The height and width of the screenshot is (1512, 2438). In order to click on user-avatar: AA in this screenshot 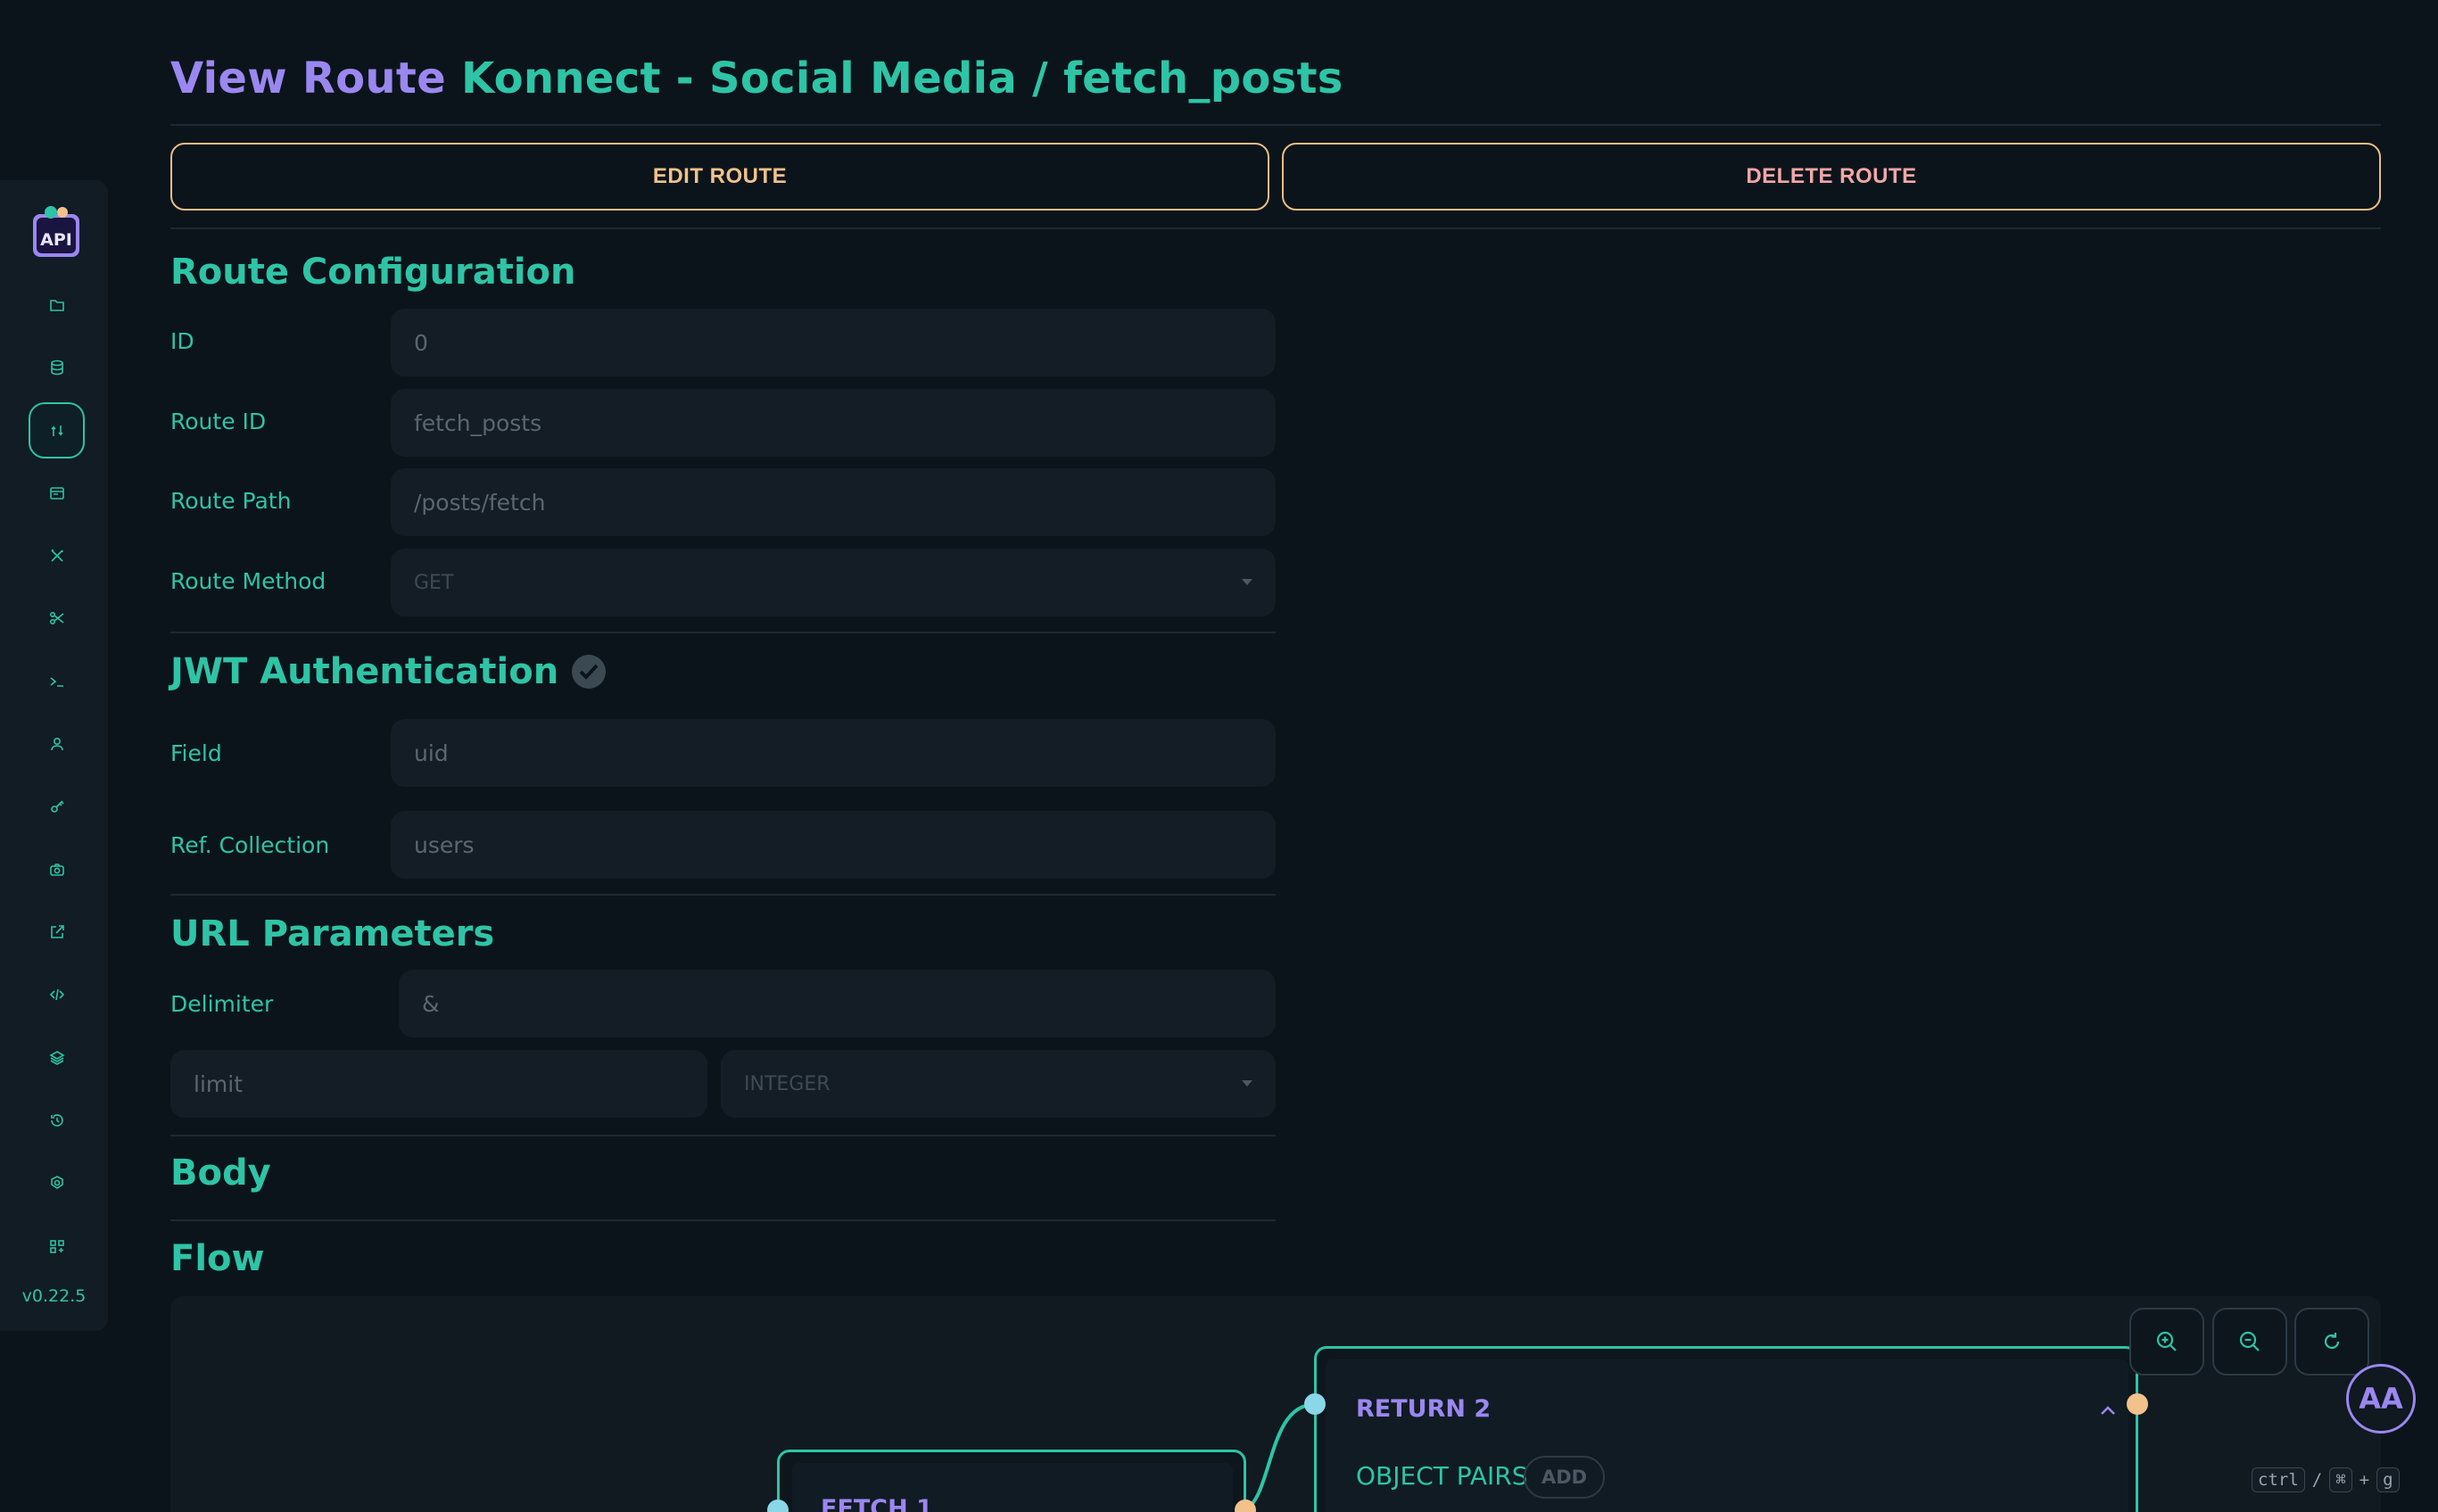, I will do `click(2381, 1399)`.